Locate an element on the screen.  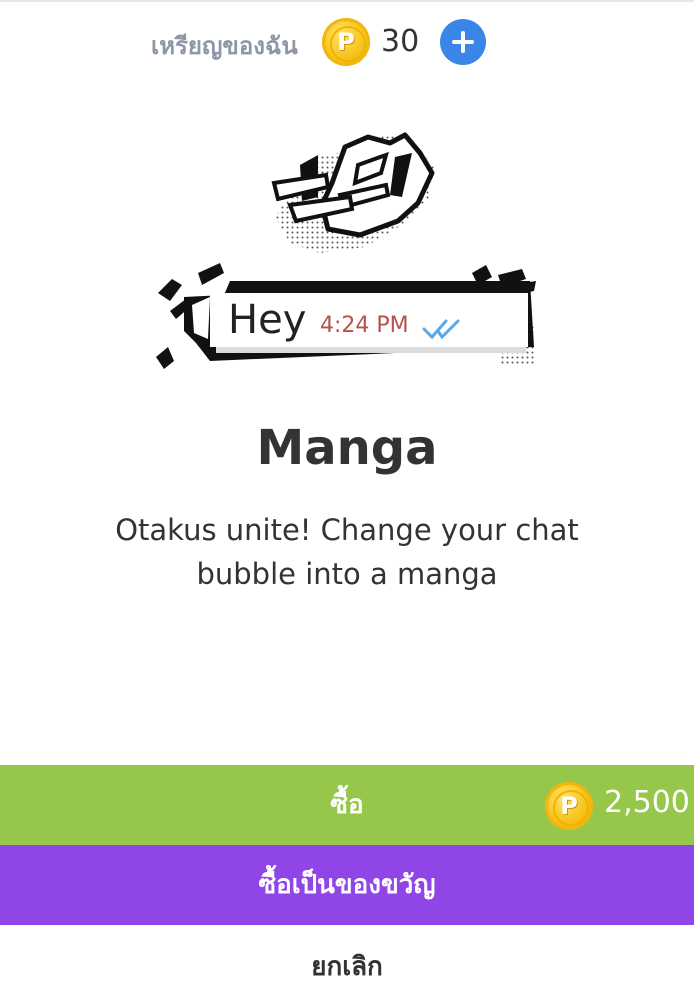
cancel-button: ยกเลิก is located at coordinates (347, 960).